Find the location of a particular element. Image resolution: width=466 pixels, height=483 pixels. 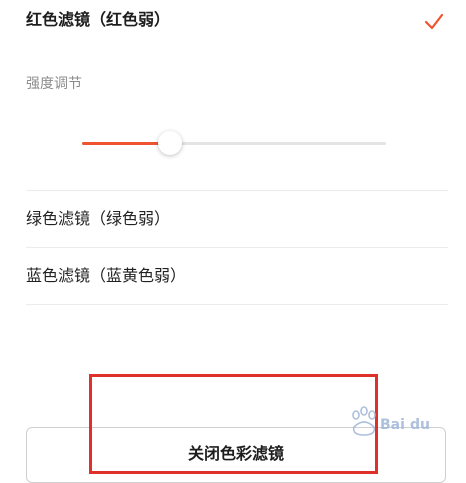

check-icon is located at coordinates (434, 21).